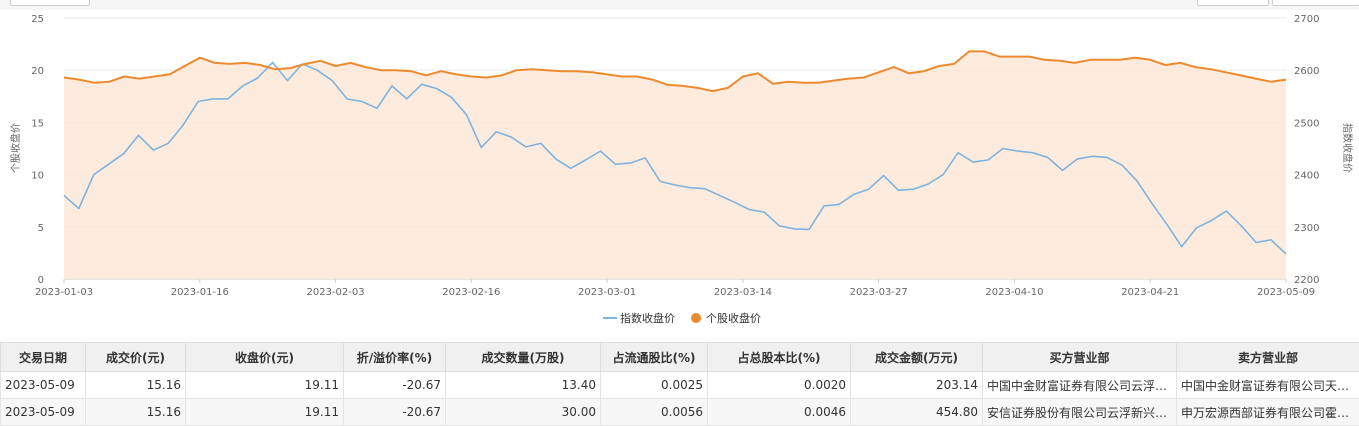 The height and width of the screenshot is (426, 1359). I want to click on x-tick-label: 2023-05-09, so click(1286, 292).